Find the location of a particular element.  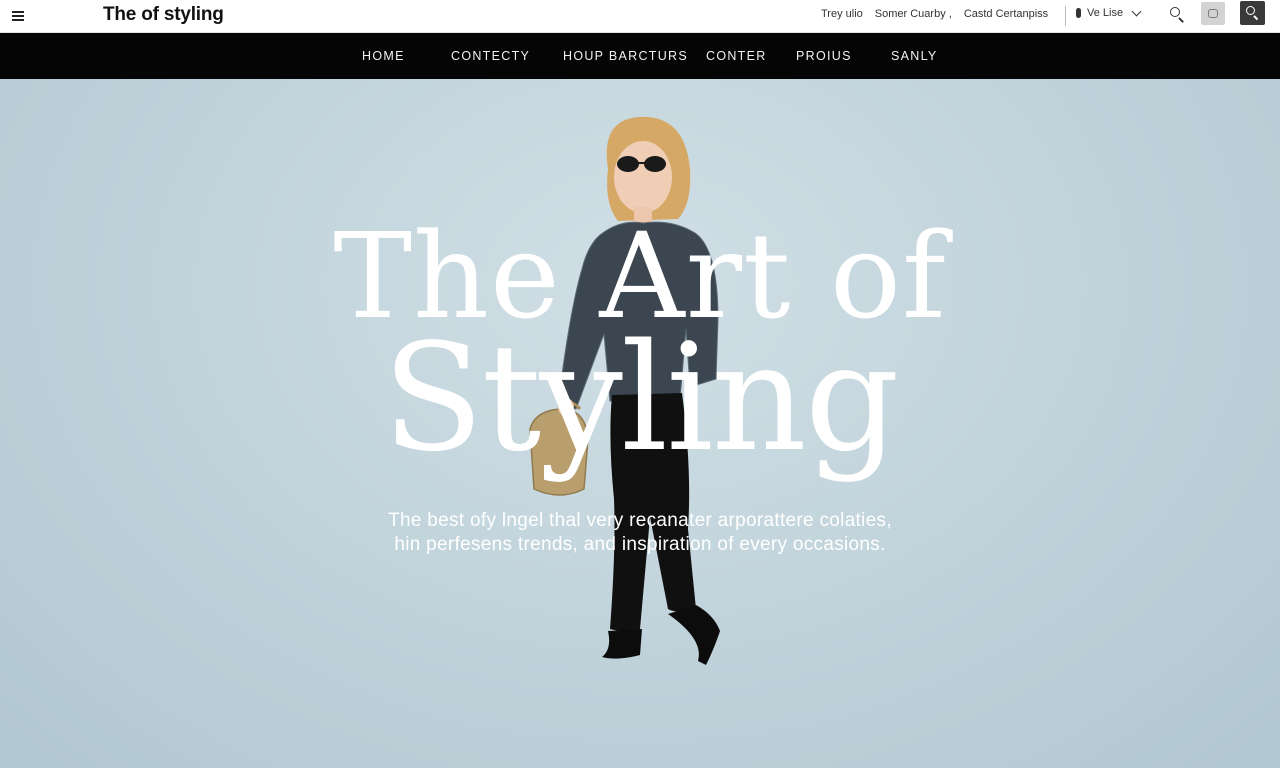

menu-icon is located at coordinates (18, 16).